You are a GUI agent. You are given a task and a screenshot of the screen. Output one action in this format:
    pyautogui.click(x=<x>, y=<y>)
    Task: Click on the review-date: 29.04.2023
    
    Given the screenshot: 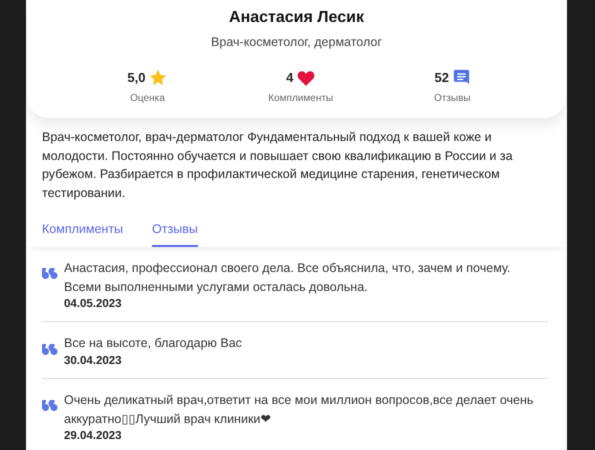 What is the action you would take?
    pyautogui.click(x=93, y=436)
    